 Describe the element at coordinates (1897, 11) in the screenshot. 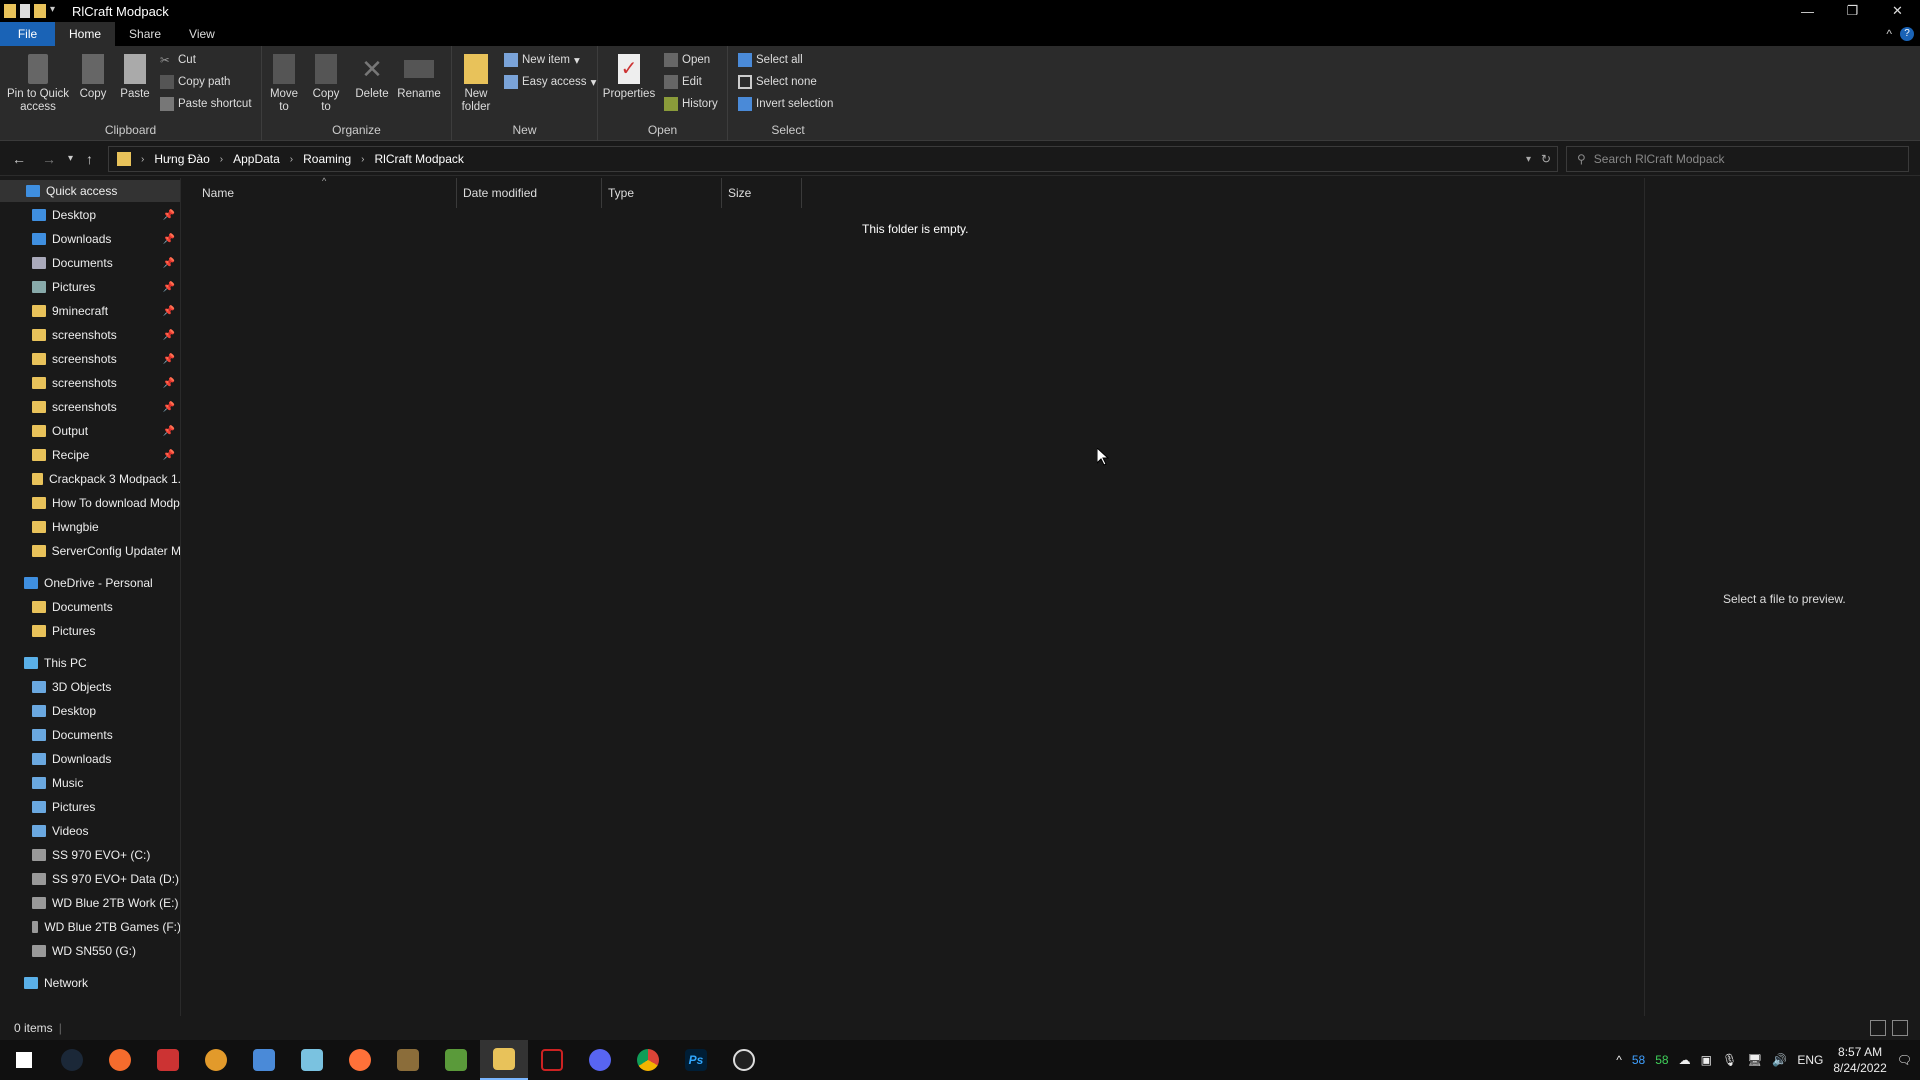

I see `close-button: ✕` at that location.